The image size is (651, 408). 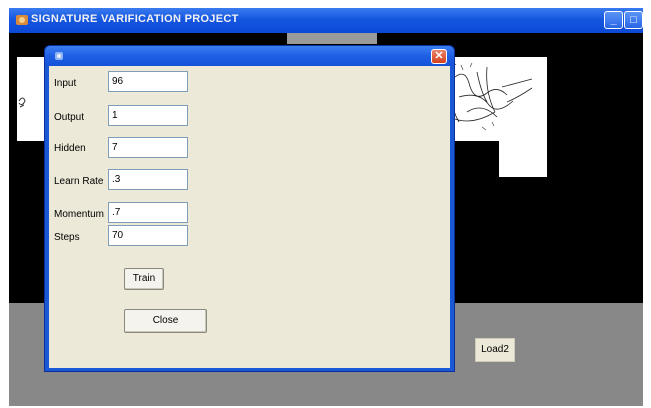 I want to click on signature-image-right, so click(x=497, y=99).